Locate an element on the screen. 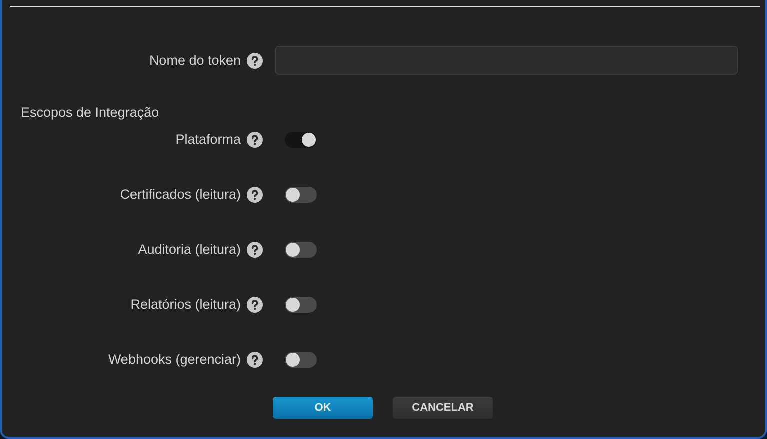 The height and width of the screenshot is (439, 767). cancel-button: CANCELAR is located at coordinates (443, 408).